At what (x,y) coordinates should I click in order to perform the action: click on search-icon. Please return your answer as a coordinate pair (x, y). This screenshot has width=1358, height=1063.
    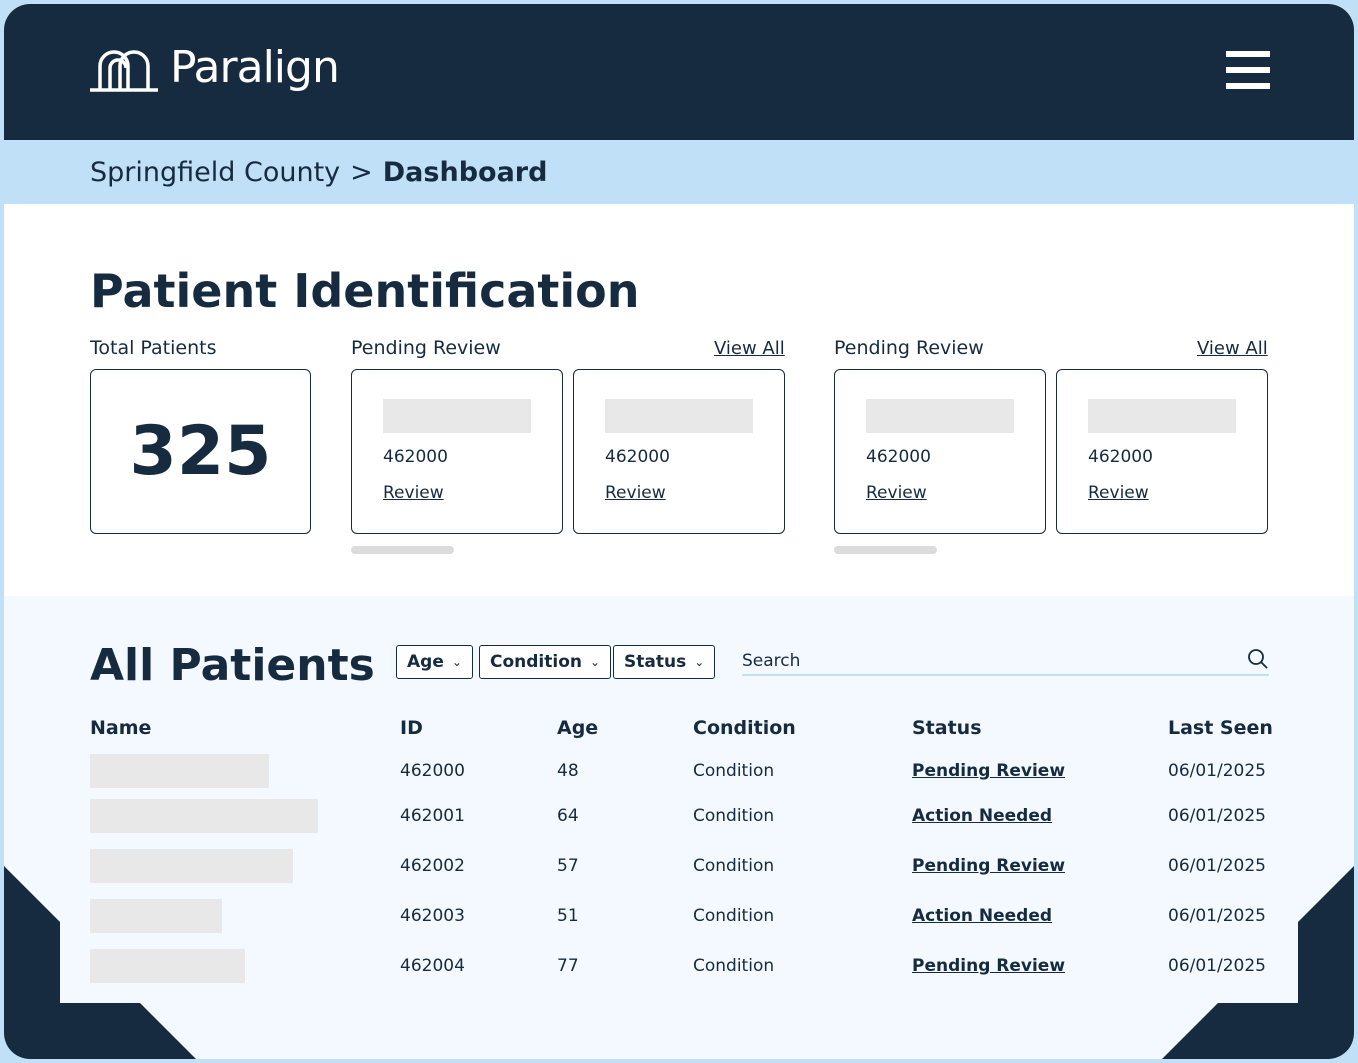
    Looking at the image, I should click on (1258, 659).